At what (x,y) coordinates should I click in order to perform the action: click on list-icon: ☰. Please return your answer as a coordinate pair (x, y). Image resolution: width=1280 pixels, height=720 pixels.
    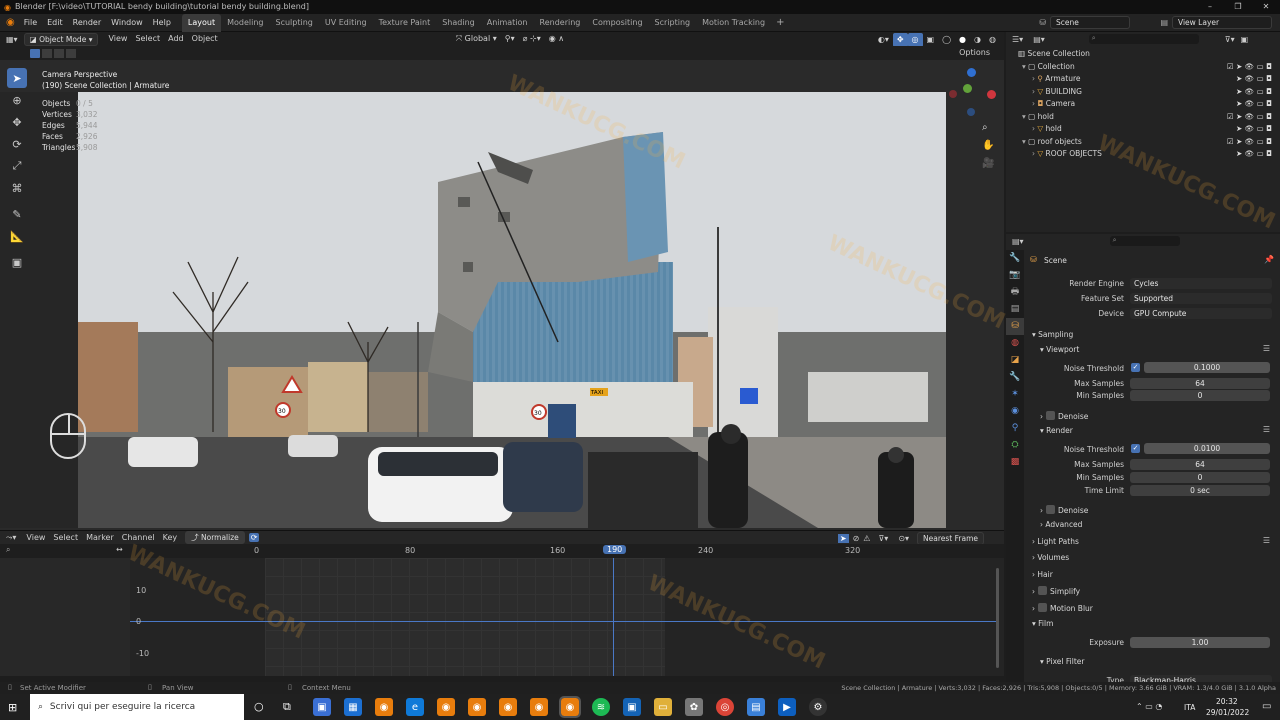
    Looking at the image, I should click on (1266, 348).